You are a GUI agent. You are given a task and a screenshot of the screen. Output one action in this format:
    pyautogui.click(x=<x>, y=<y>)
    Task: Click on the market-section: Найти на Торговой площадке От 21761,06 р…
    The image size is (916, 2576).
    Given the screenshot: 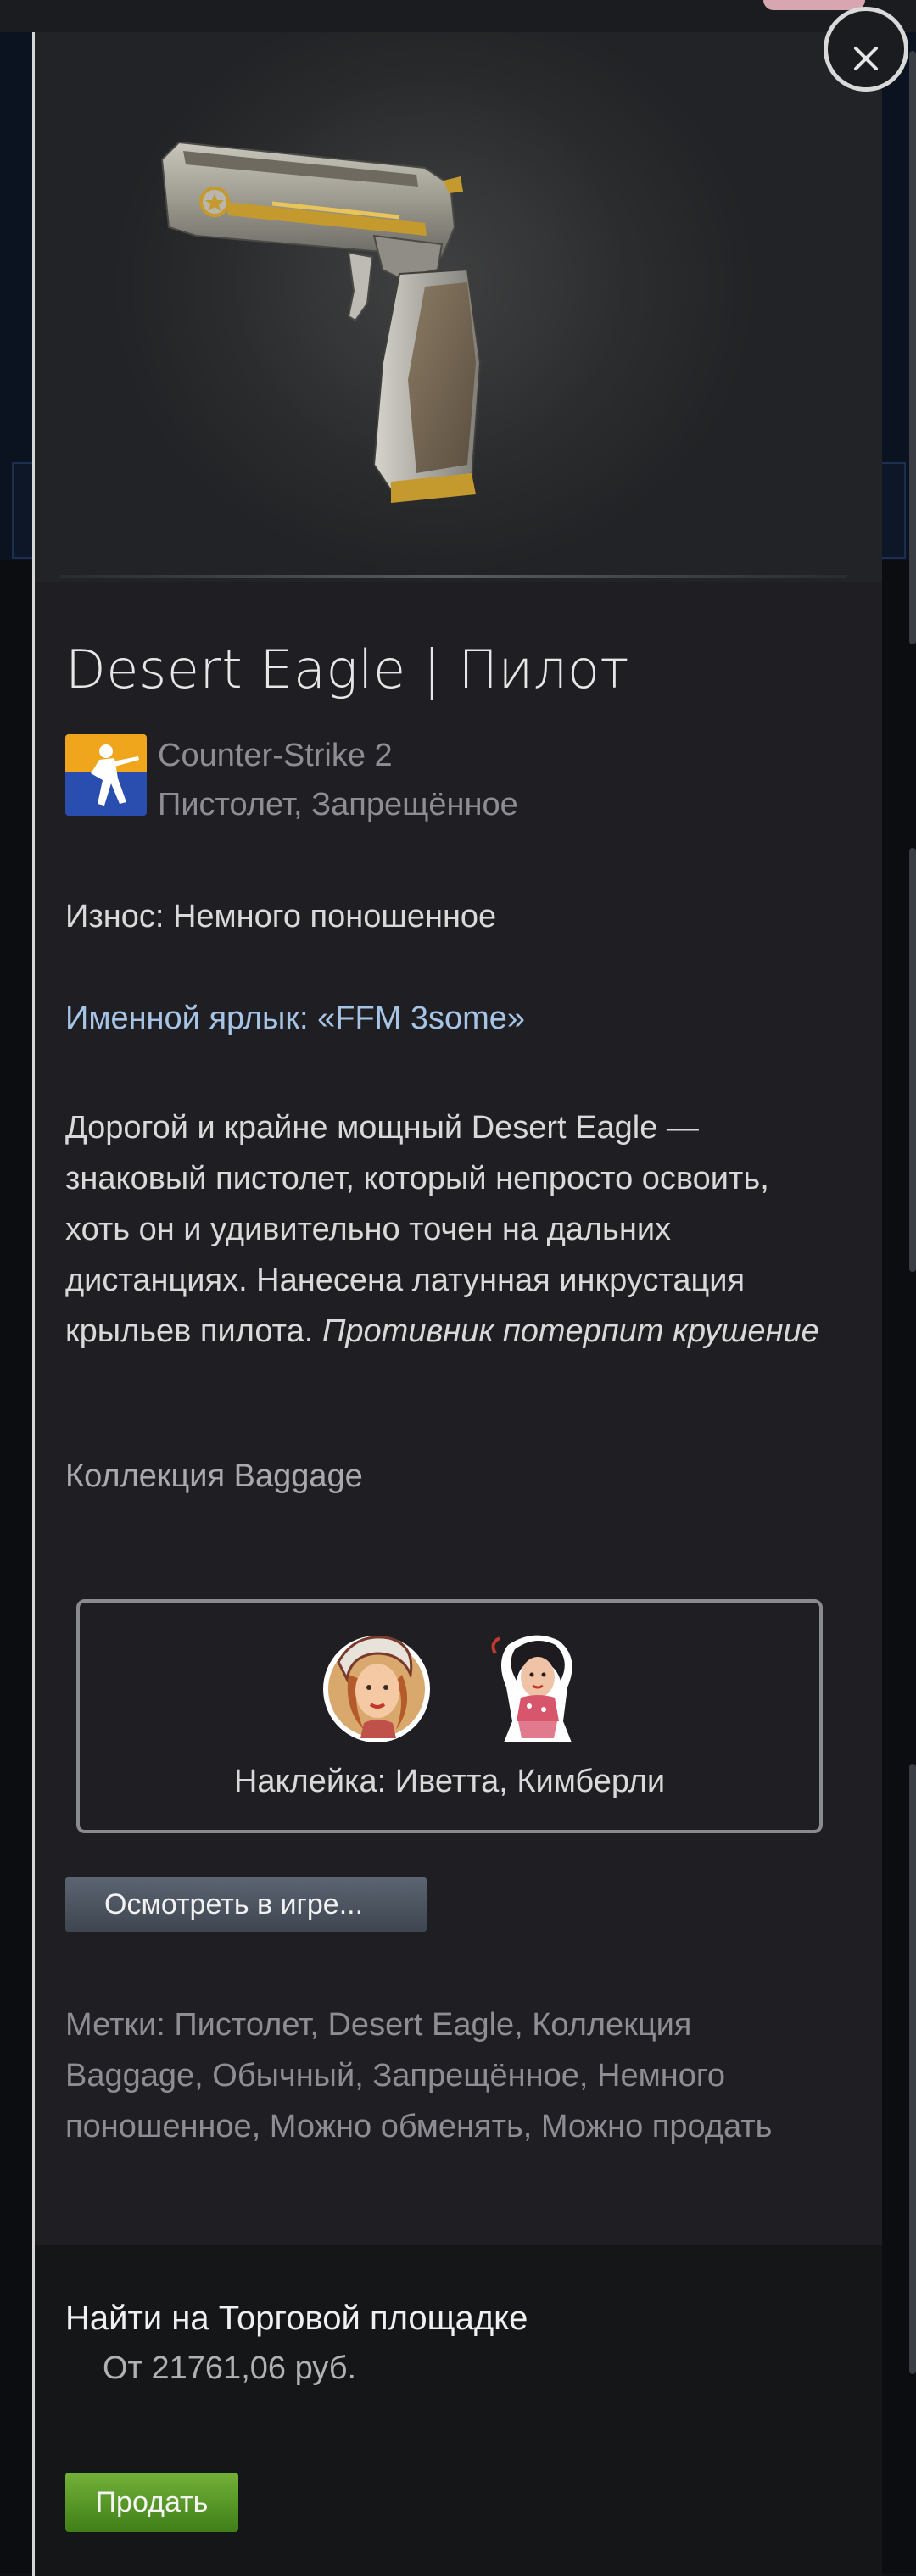 What is the action you would take?
    pyautogui.click(x=458, y=2410)
    